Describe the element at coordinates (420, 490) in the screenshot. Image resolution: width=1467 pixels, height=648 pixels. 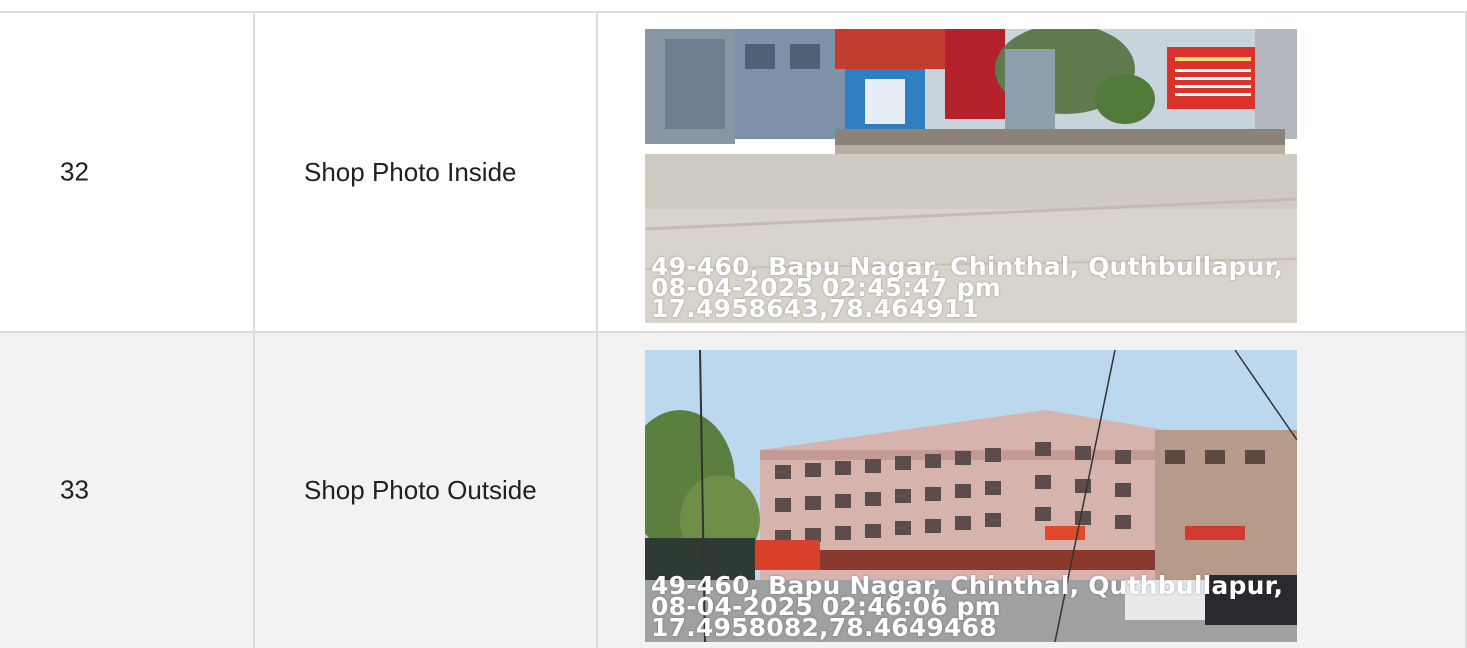
I see `row-label: Shop Photo Outside` at that location.